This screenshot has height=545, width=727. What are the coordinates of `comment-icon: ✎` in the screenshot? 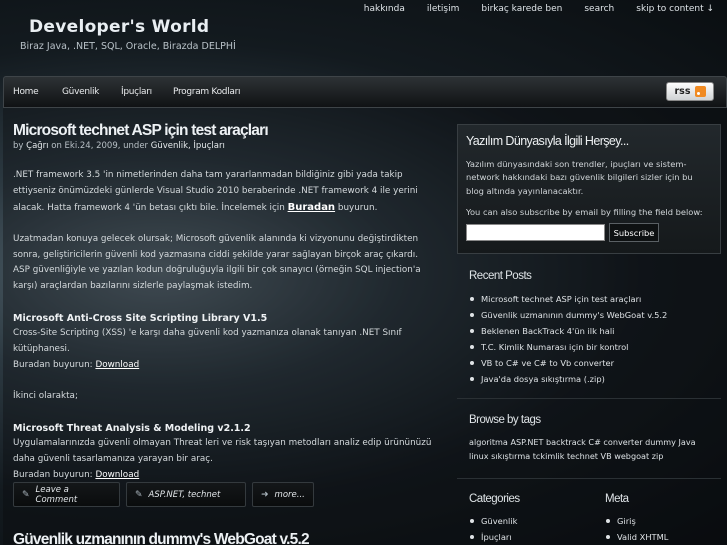 It's located at (26, 494).